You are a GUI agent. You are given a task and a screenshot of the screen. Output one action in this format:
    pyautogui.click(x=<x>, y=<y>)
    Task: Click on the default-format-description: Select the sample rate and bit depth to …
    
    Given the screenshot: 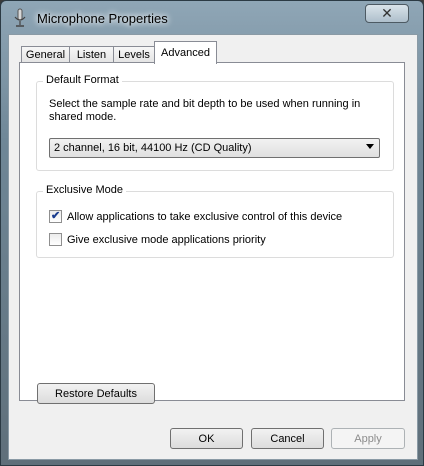 What is the action you would take?
    pyautogui.click(x=205, y=110)
    